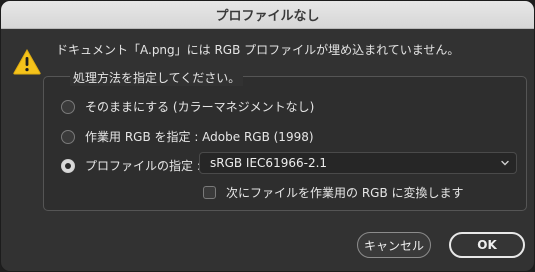  I want to click on message-text: ドキュメント「A.png」には RGB プロファイルが埋め込まれていません。, so click(258, 50).